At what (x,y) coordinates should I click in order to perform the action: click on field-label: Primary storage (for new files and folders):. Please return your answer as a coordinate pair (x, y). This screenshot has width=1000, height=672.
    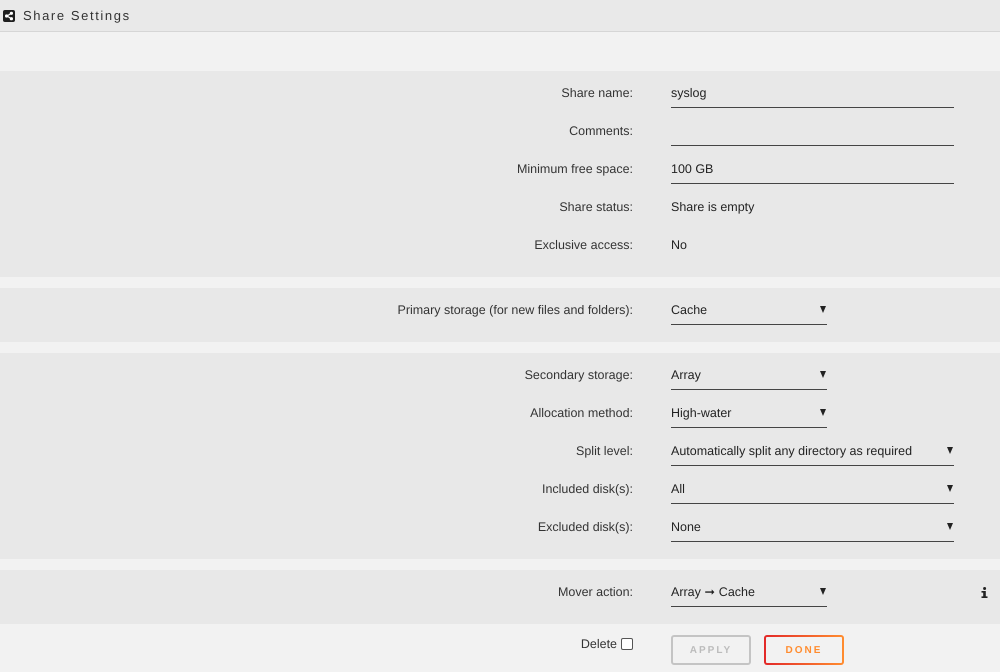
    Looking at the image, I should click on (514, 310).